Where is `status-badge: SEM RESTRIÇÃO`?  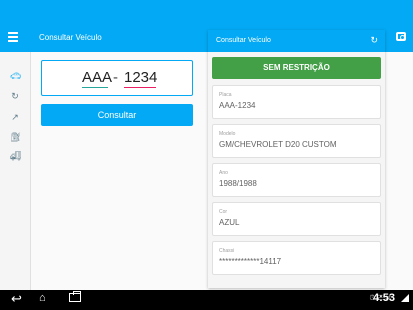
status-badge: SEM RESTRIÇÃO is located at coordinates (296, 68).